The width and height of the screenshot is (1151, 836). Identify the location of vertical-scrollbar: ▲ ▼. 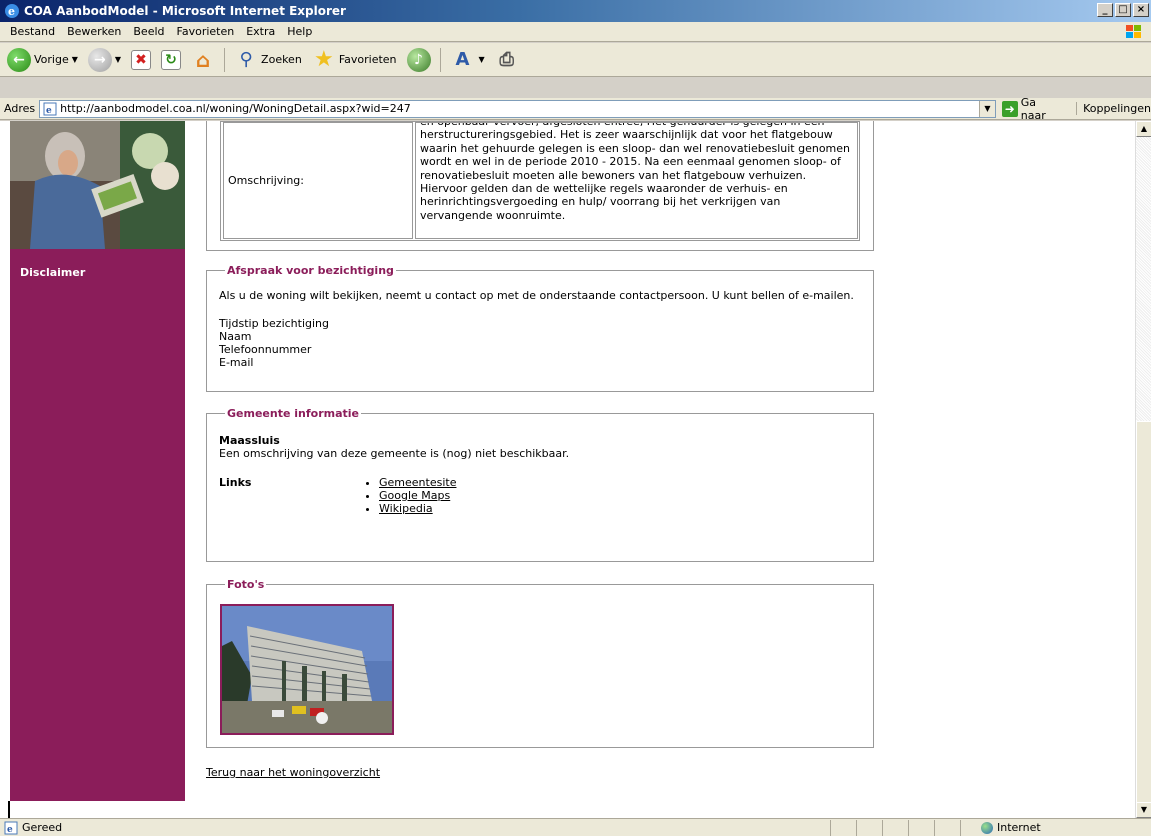
(1143, 469).